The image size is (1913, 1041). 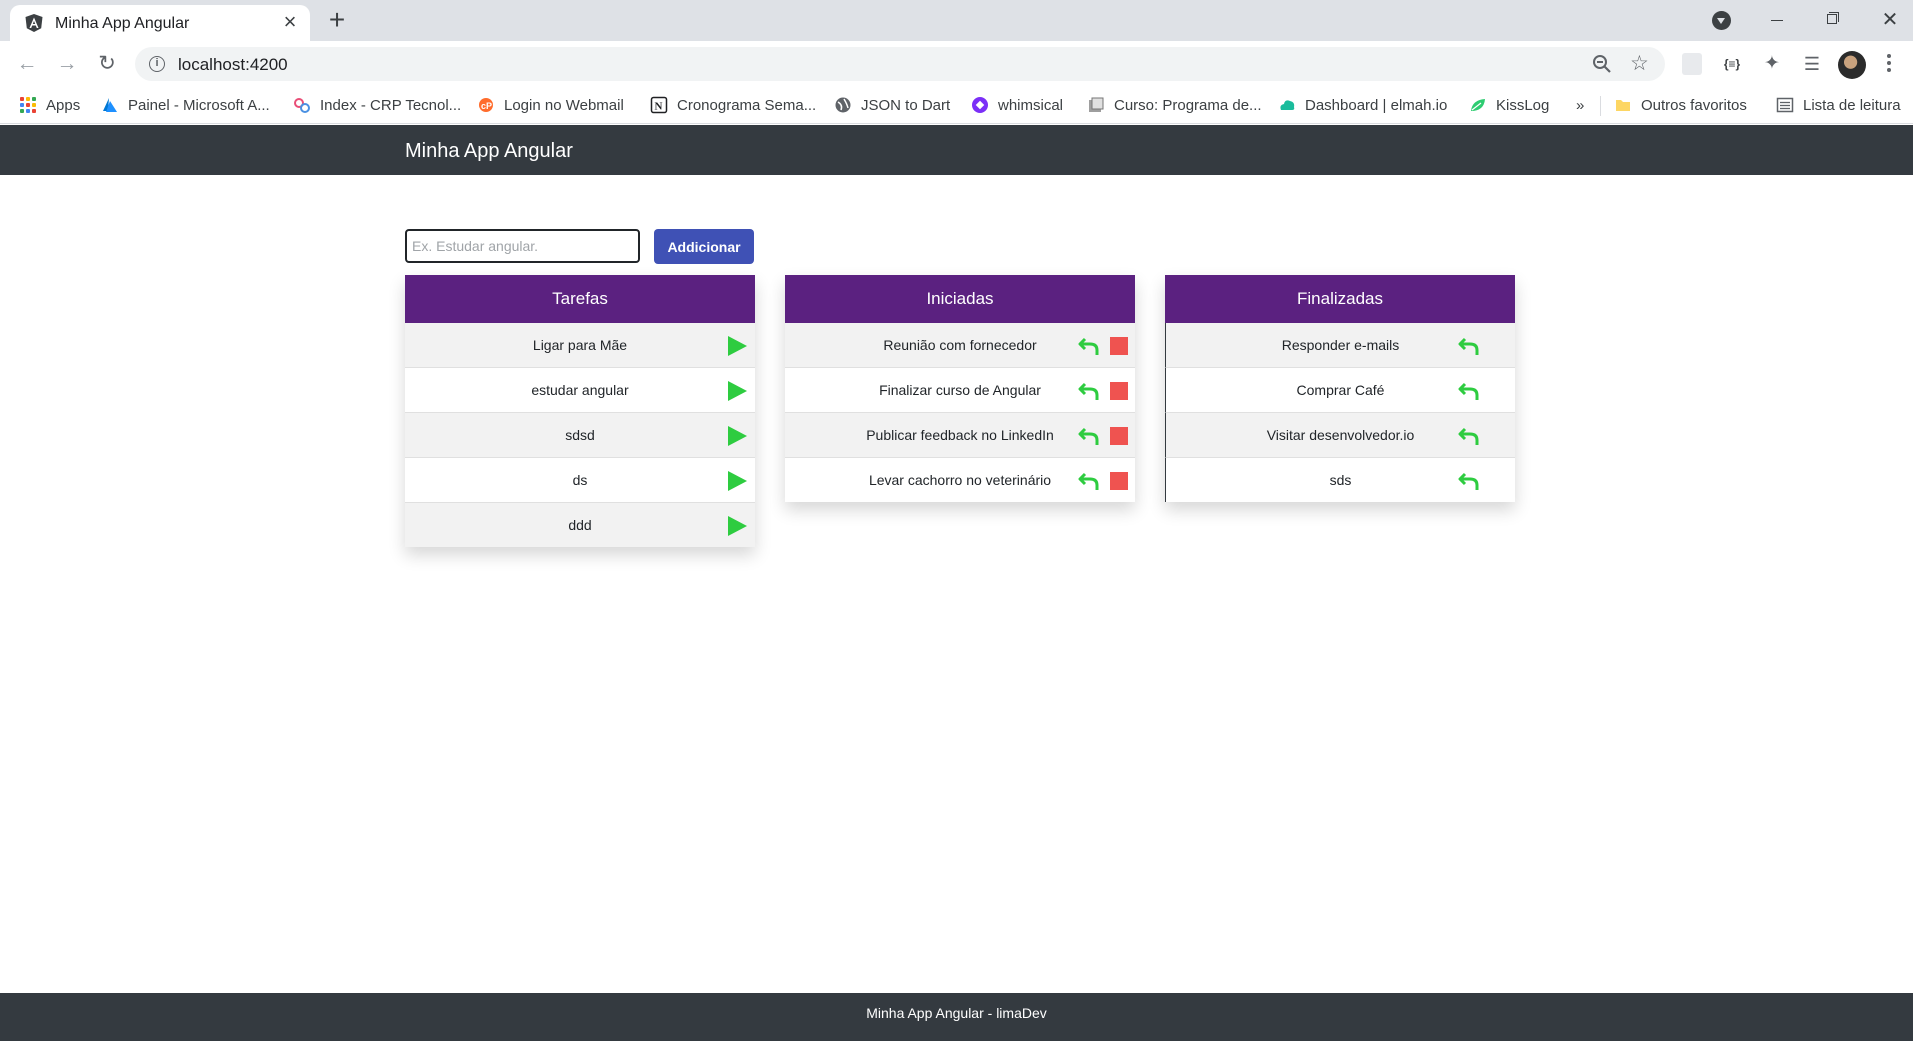 I want to click on bookmark-whimsical: whimsical, so click(x=1017, y=105).